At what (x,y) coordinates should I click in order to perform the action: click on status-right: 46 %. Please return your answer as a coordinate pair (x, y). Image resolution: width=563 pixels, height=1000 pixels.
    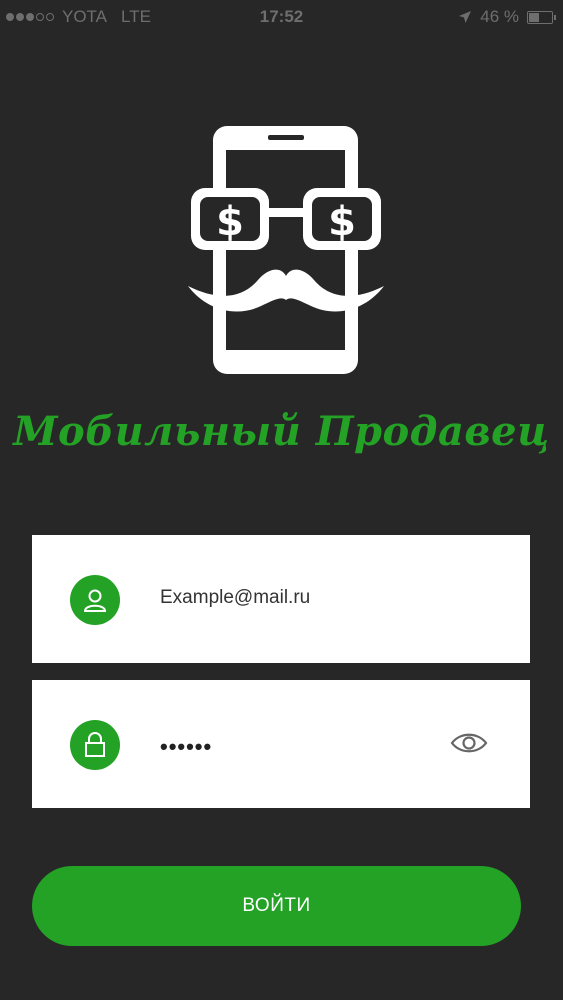
    Looking at the image, I should click on (507, 17).